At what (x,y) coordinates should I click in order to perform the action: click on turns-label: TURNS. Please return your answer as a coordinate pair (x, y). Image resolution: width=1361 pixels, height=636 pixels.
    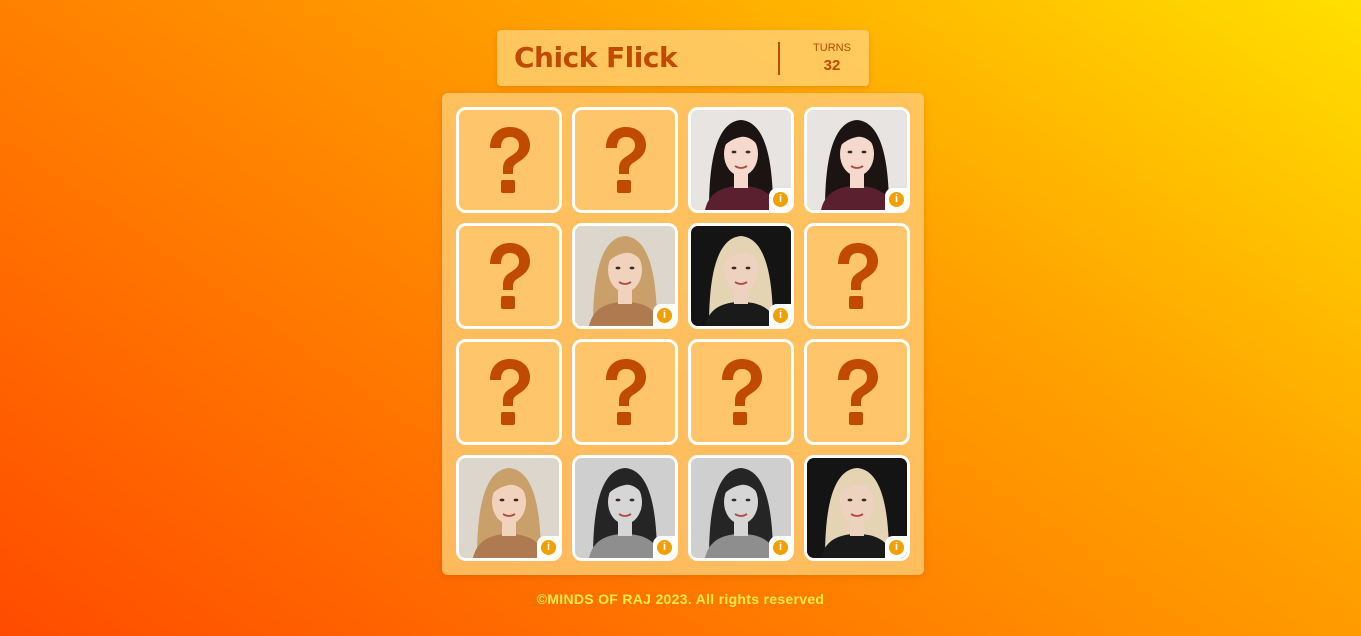
    Looking at the image, I should click on (832, 48).